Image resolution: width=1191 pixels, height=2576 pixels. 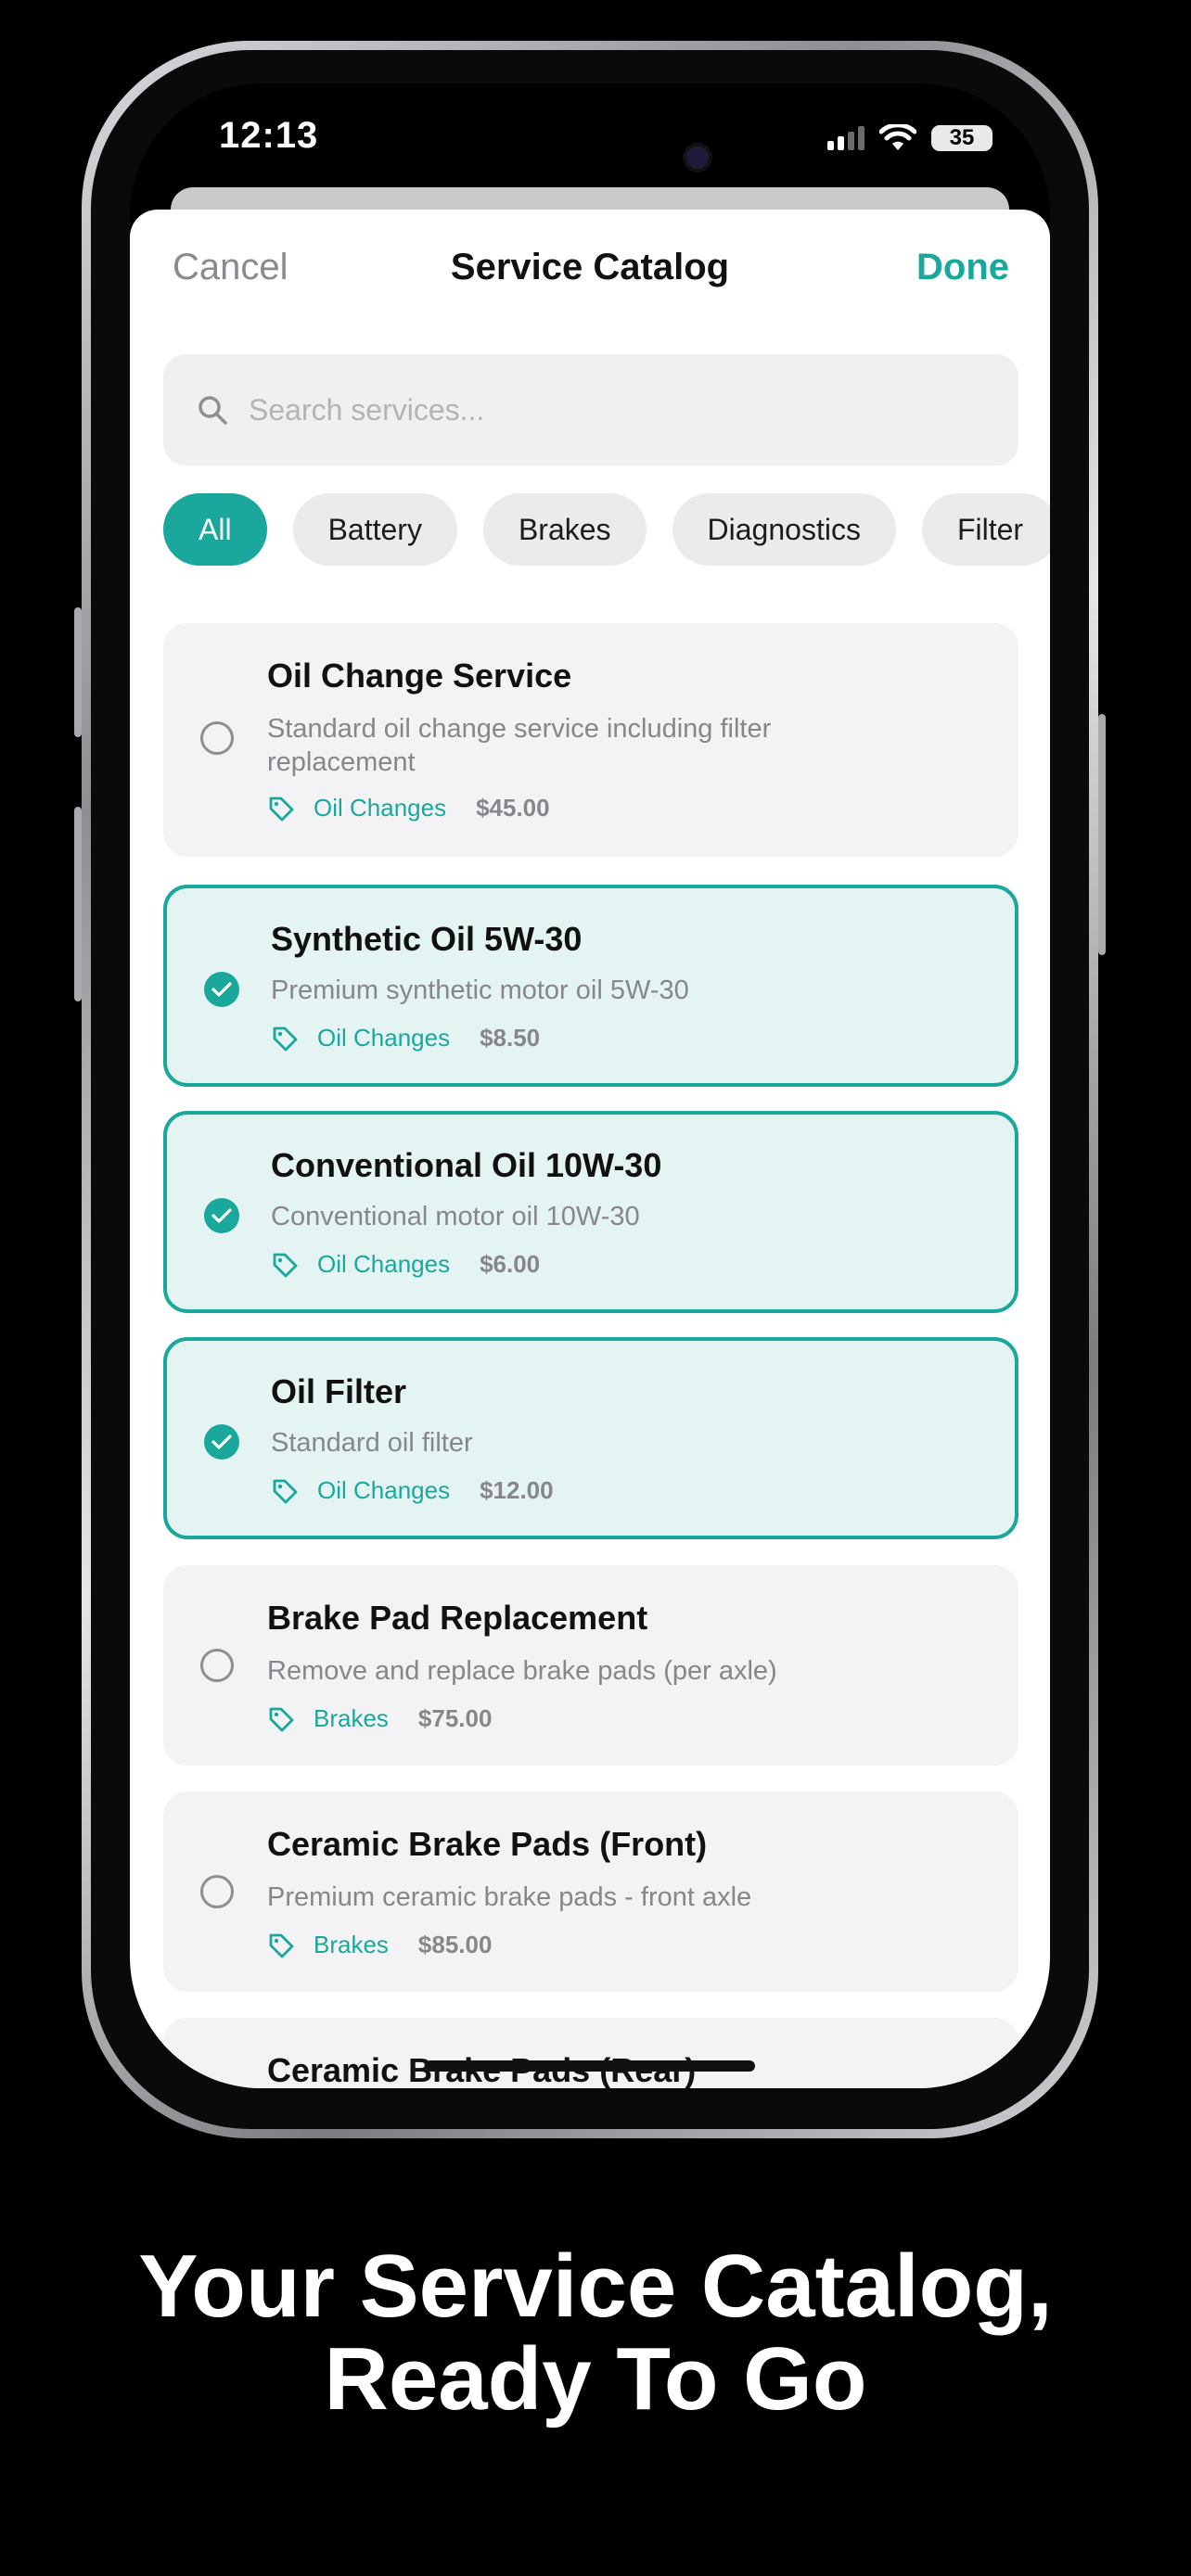 What do you see at coordinates (427, 939) in the screenshot?
I see `service-title: Synthetic Oil 5W-30` at bounding box center [427, 939].